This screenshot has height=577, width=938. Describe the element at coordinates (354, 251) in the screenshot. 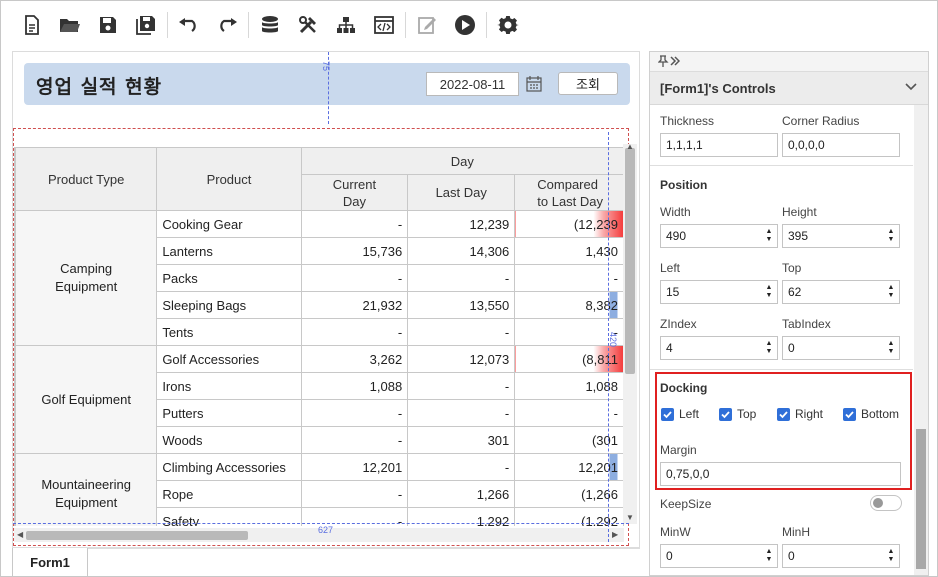

I see `current-day-cell: 15,736` at that location.